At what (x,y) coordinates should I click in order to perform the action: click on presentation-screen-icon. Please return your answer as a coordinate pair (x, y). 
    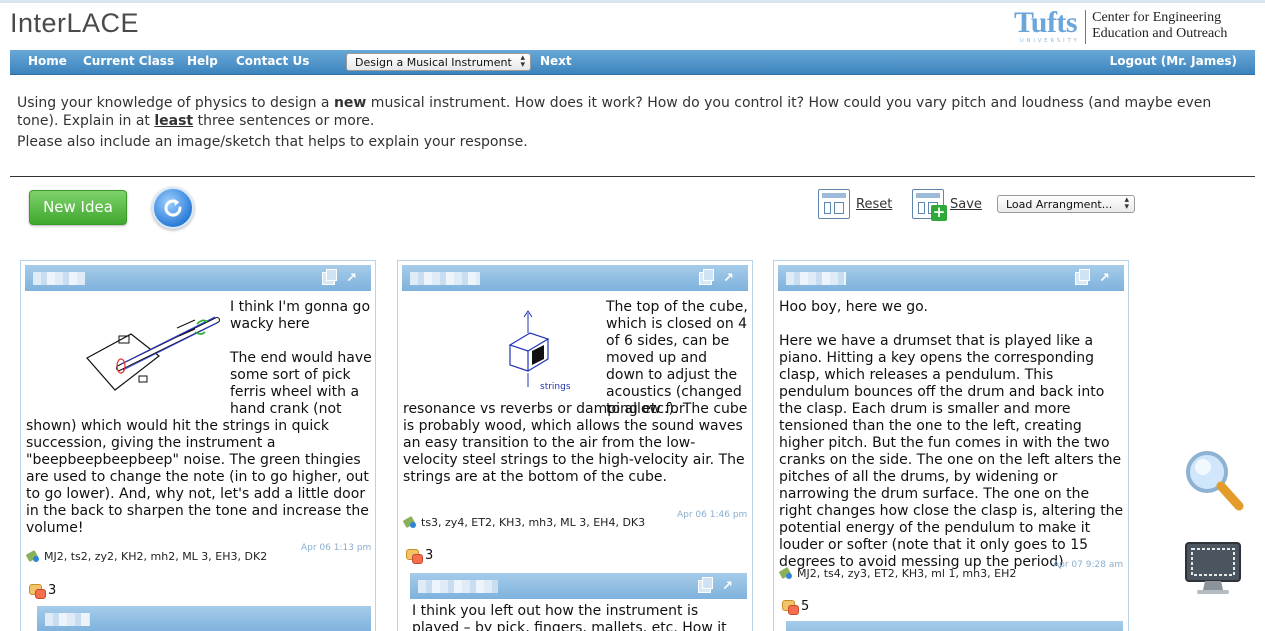
    Looking at the image, I should click on (1213, 568).